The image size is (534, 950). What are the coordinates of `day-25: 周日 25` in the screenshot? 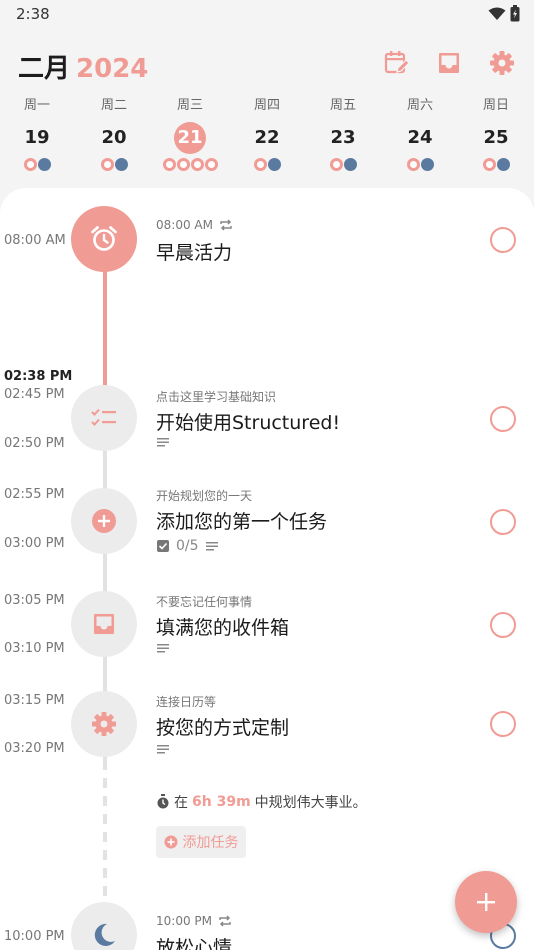 It's located at (496, 134).